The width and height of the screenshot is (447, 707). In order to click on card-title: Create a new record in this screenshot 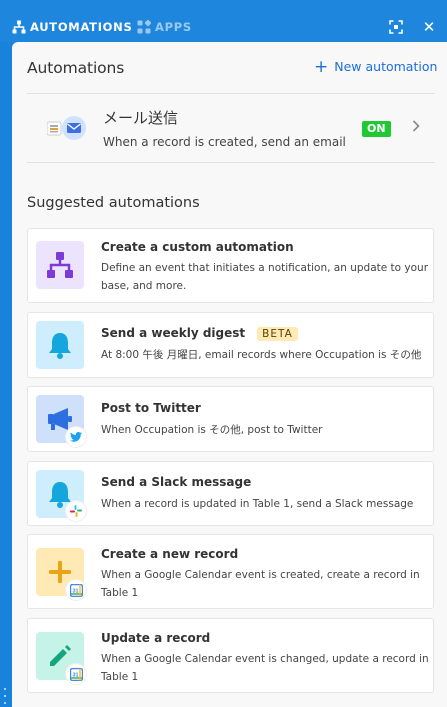, I will do `click(170, 554)`.